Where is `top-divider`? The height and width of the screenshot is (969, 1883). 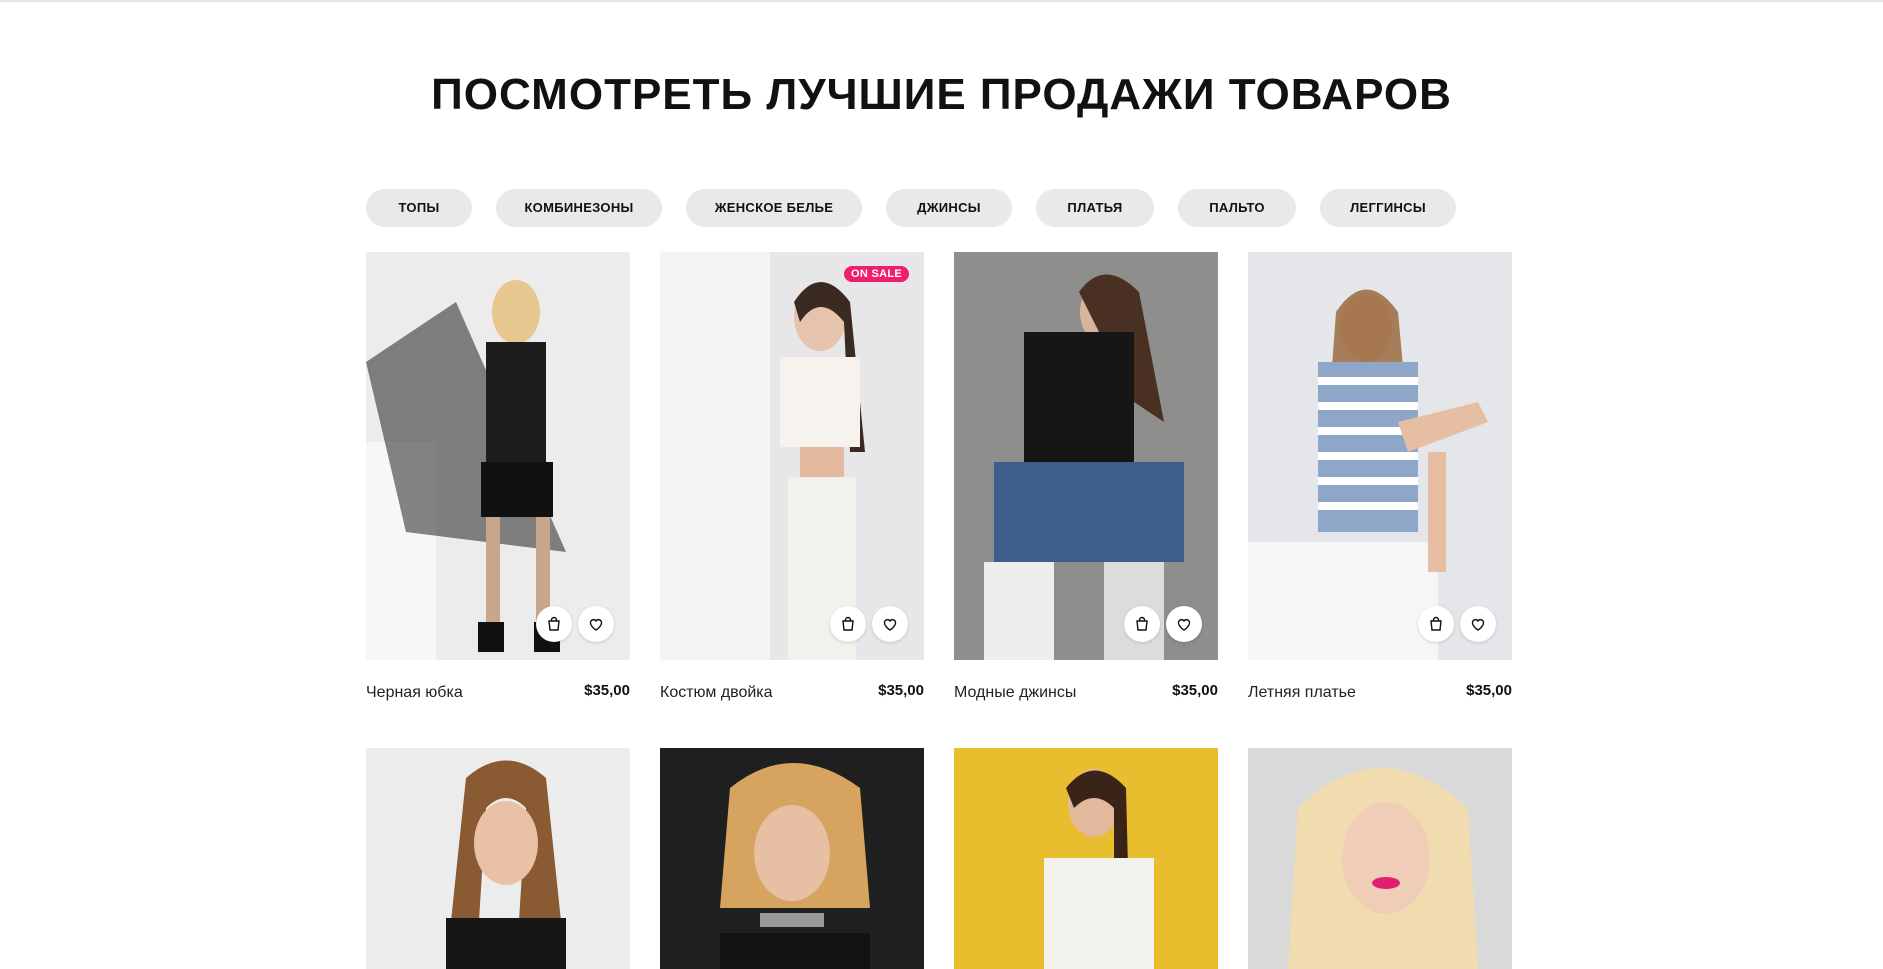 top-divider is located at coordinates (941, 1).